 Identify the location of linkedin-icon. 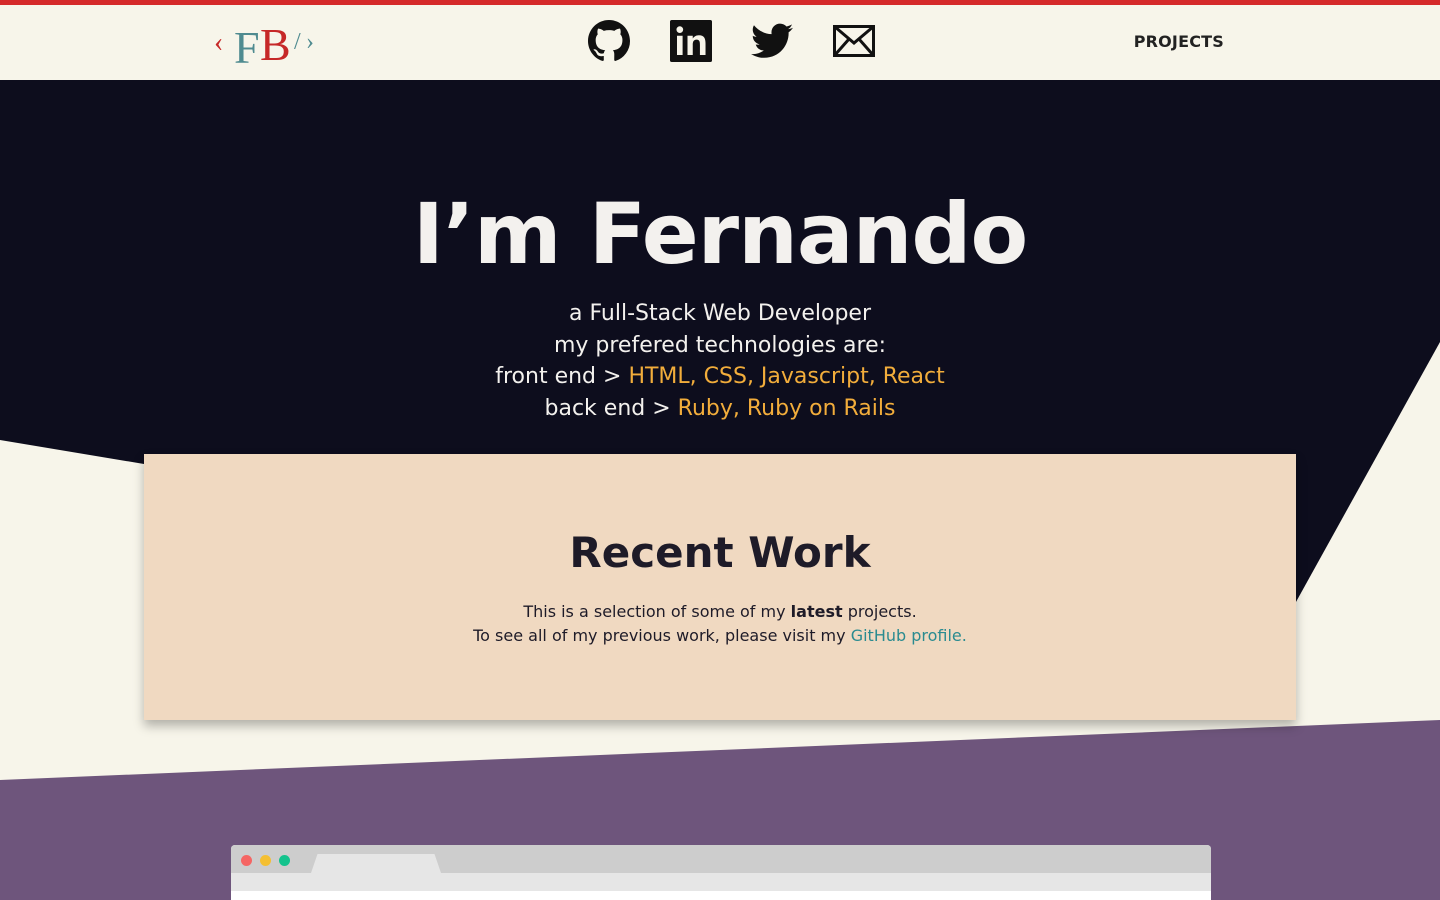
(691, 41).